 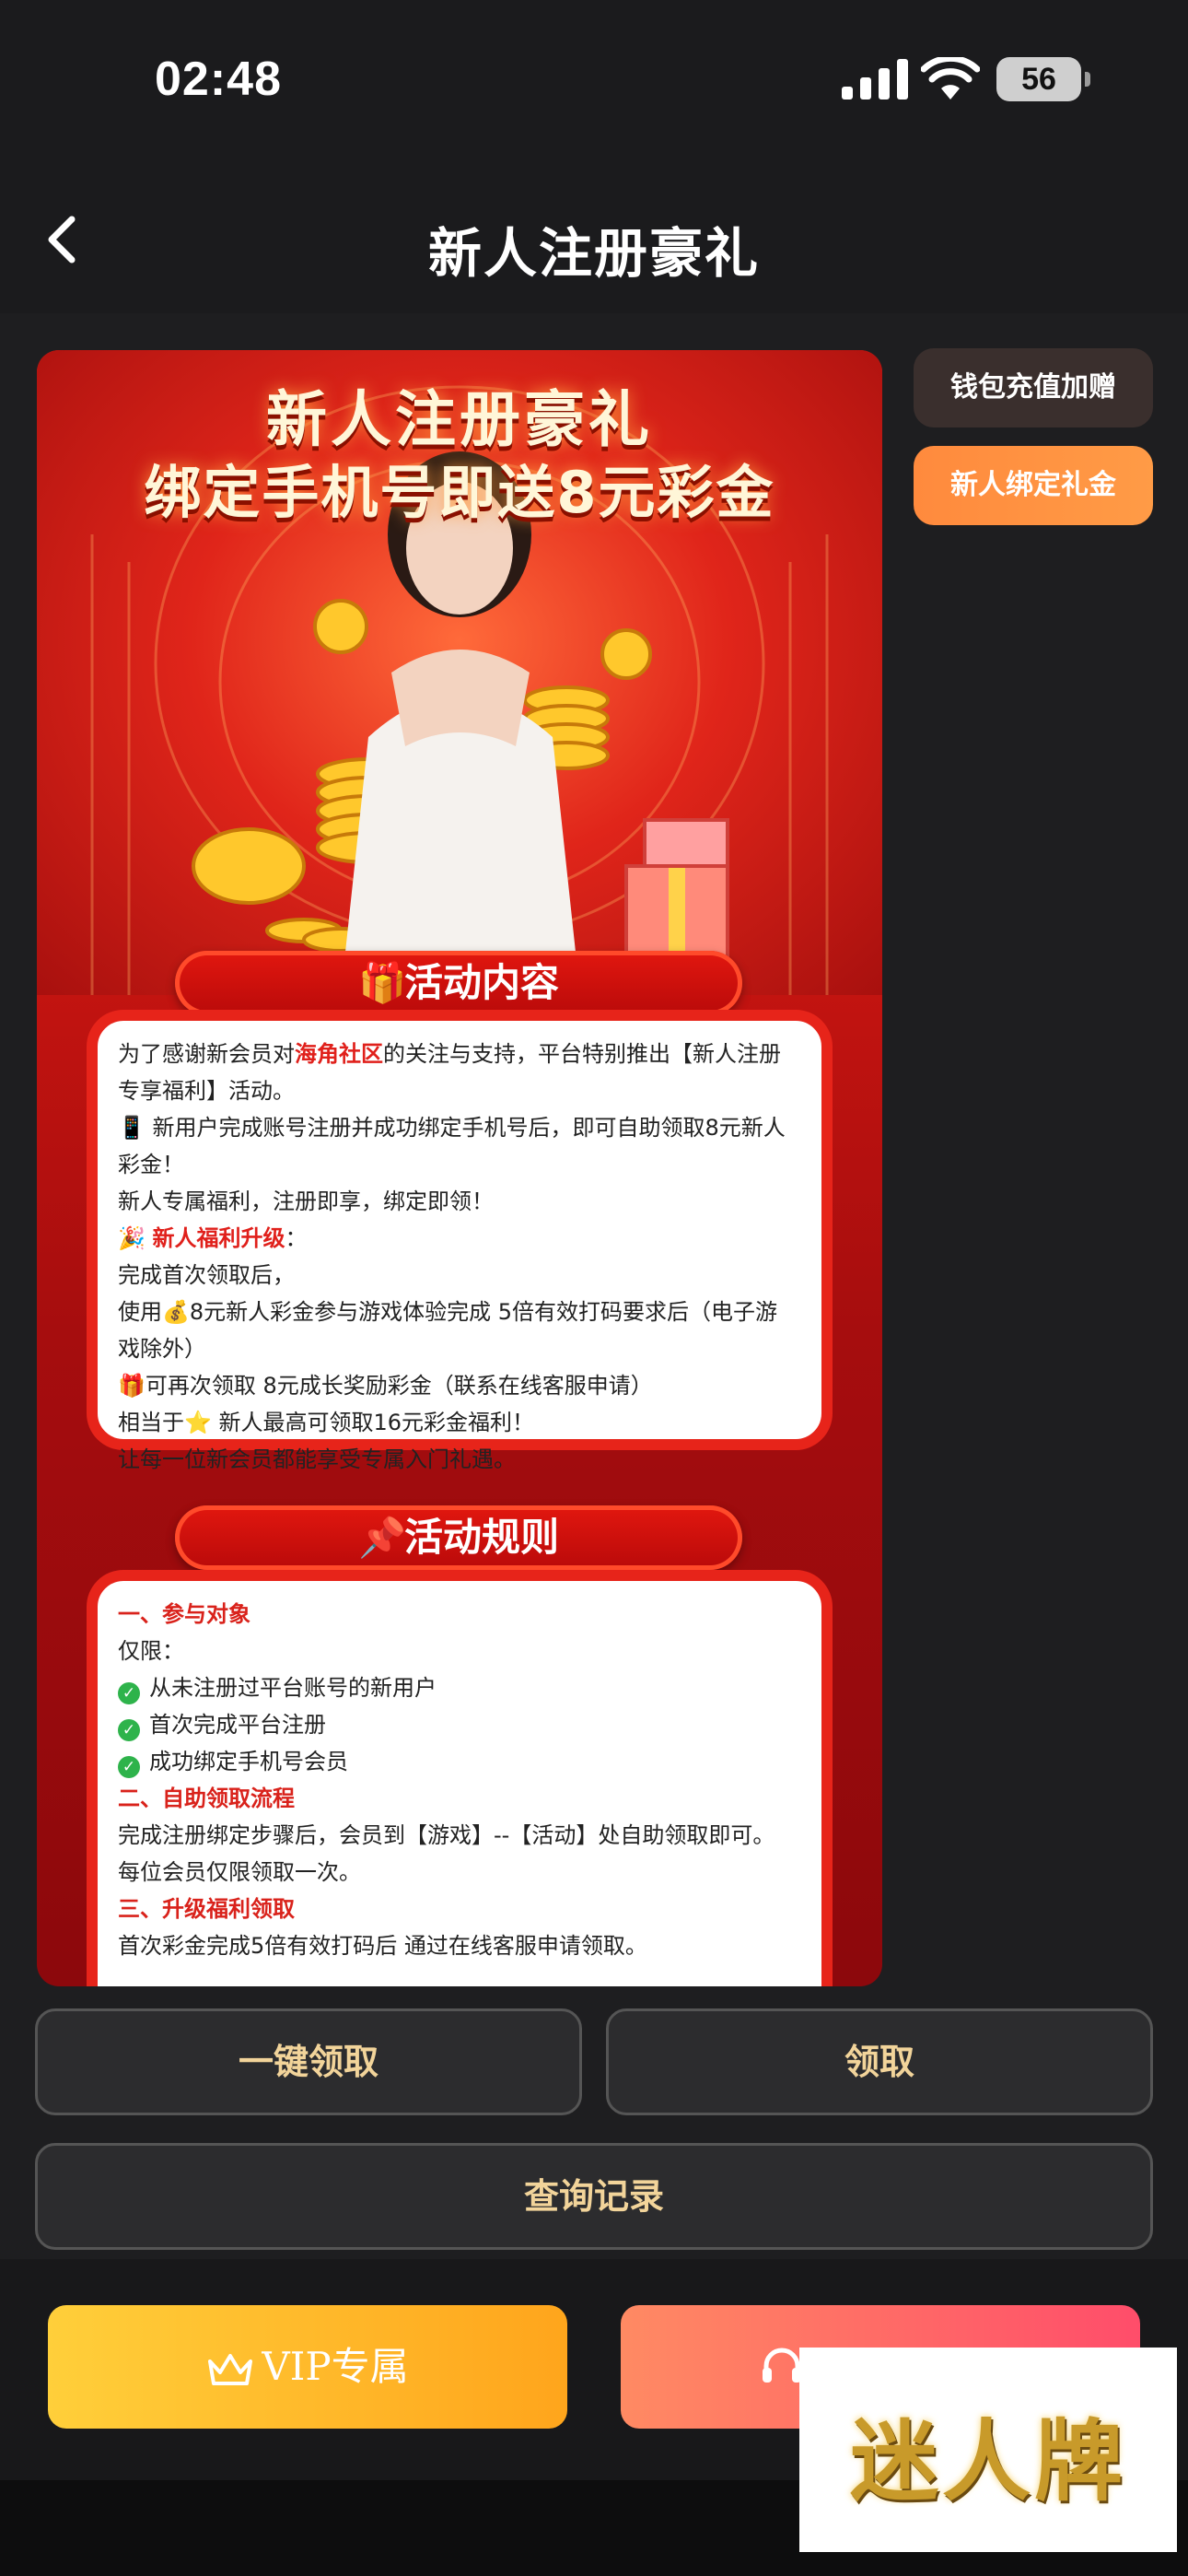 What do you see at coordinates (206, 1798) in the screenshot?
I see `rules-section-title: 二、自助领取流程` at bounding box center [206, 1798].